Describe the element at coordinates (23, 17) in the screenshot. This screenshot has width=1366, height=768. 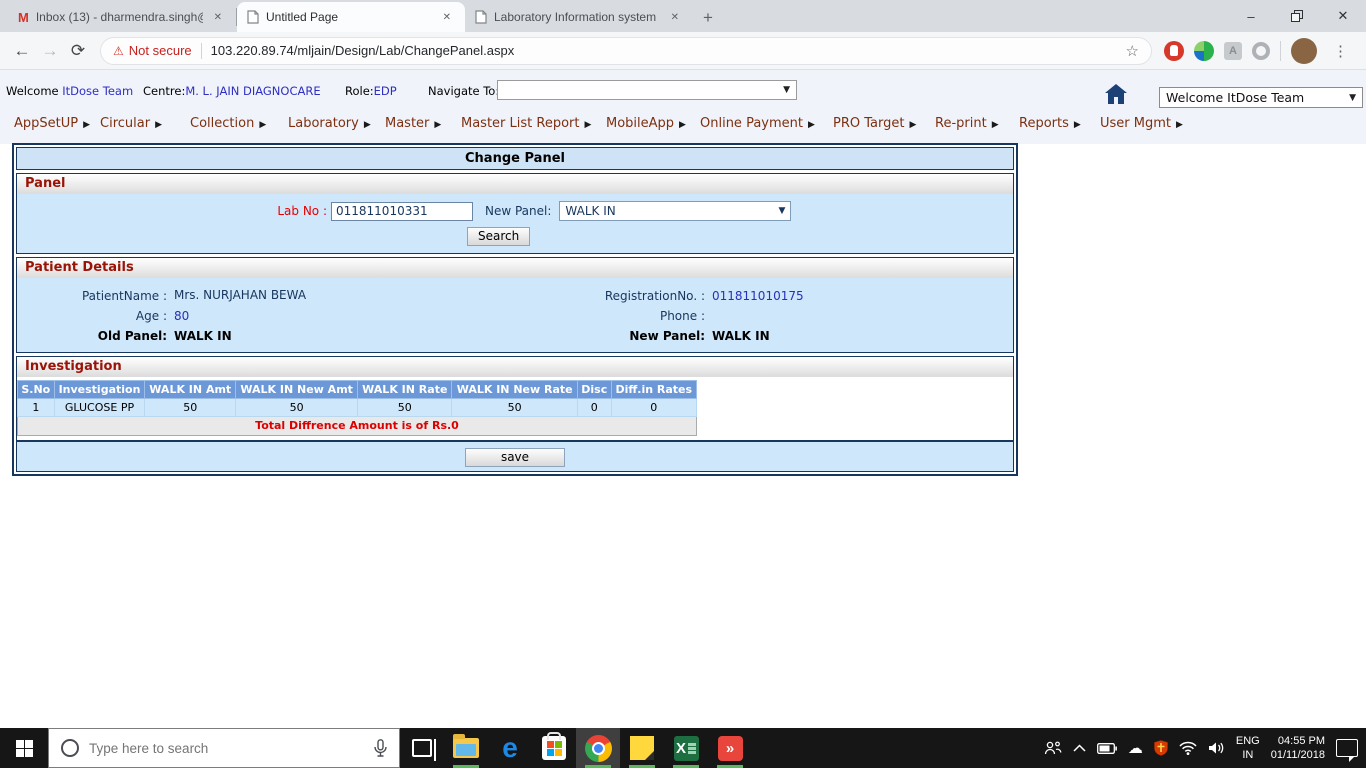
I see `gmail-favicon-icon: M` at that location.